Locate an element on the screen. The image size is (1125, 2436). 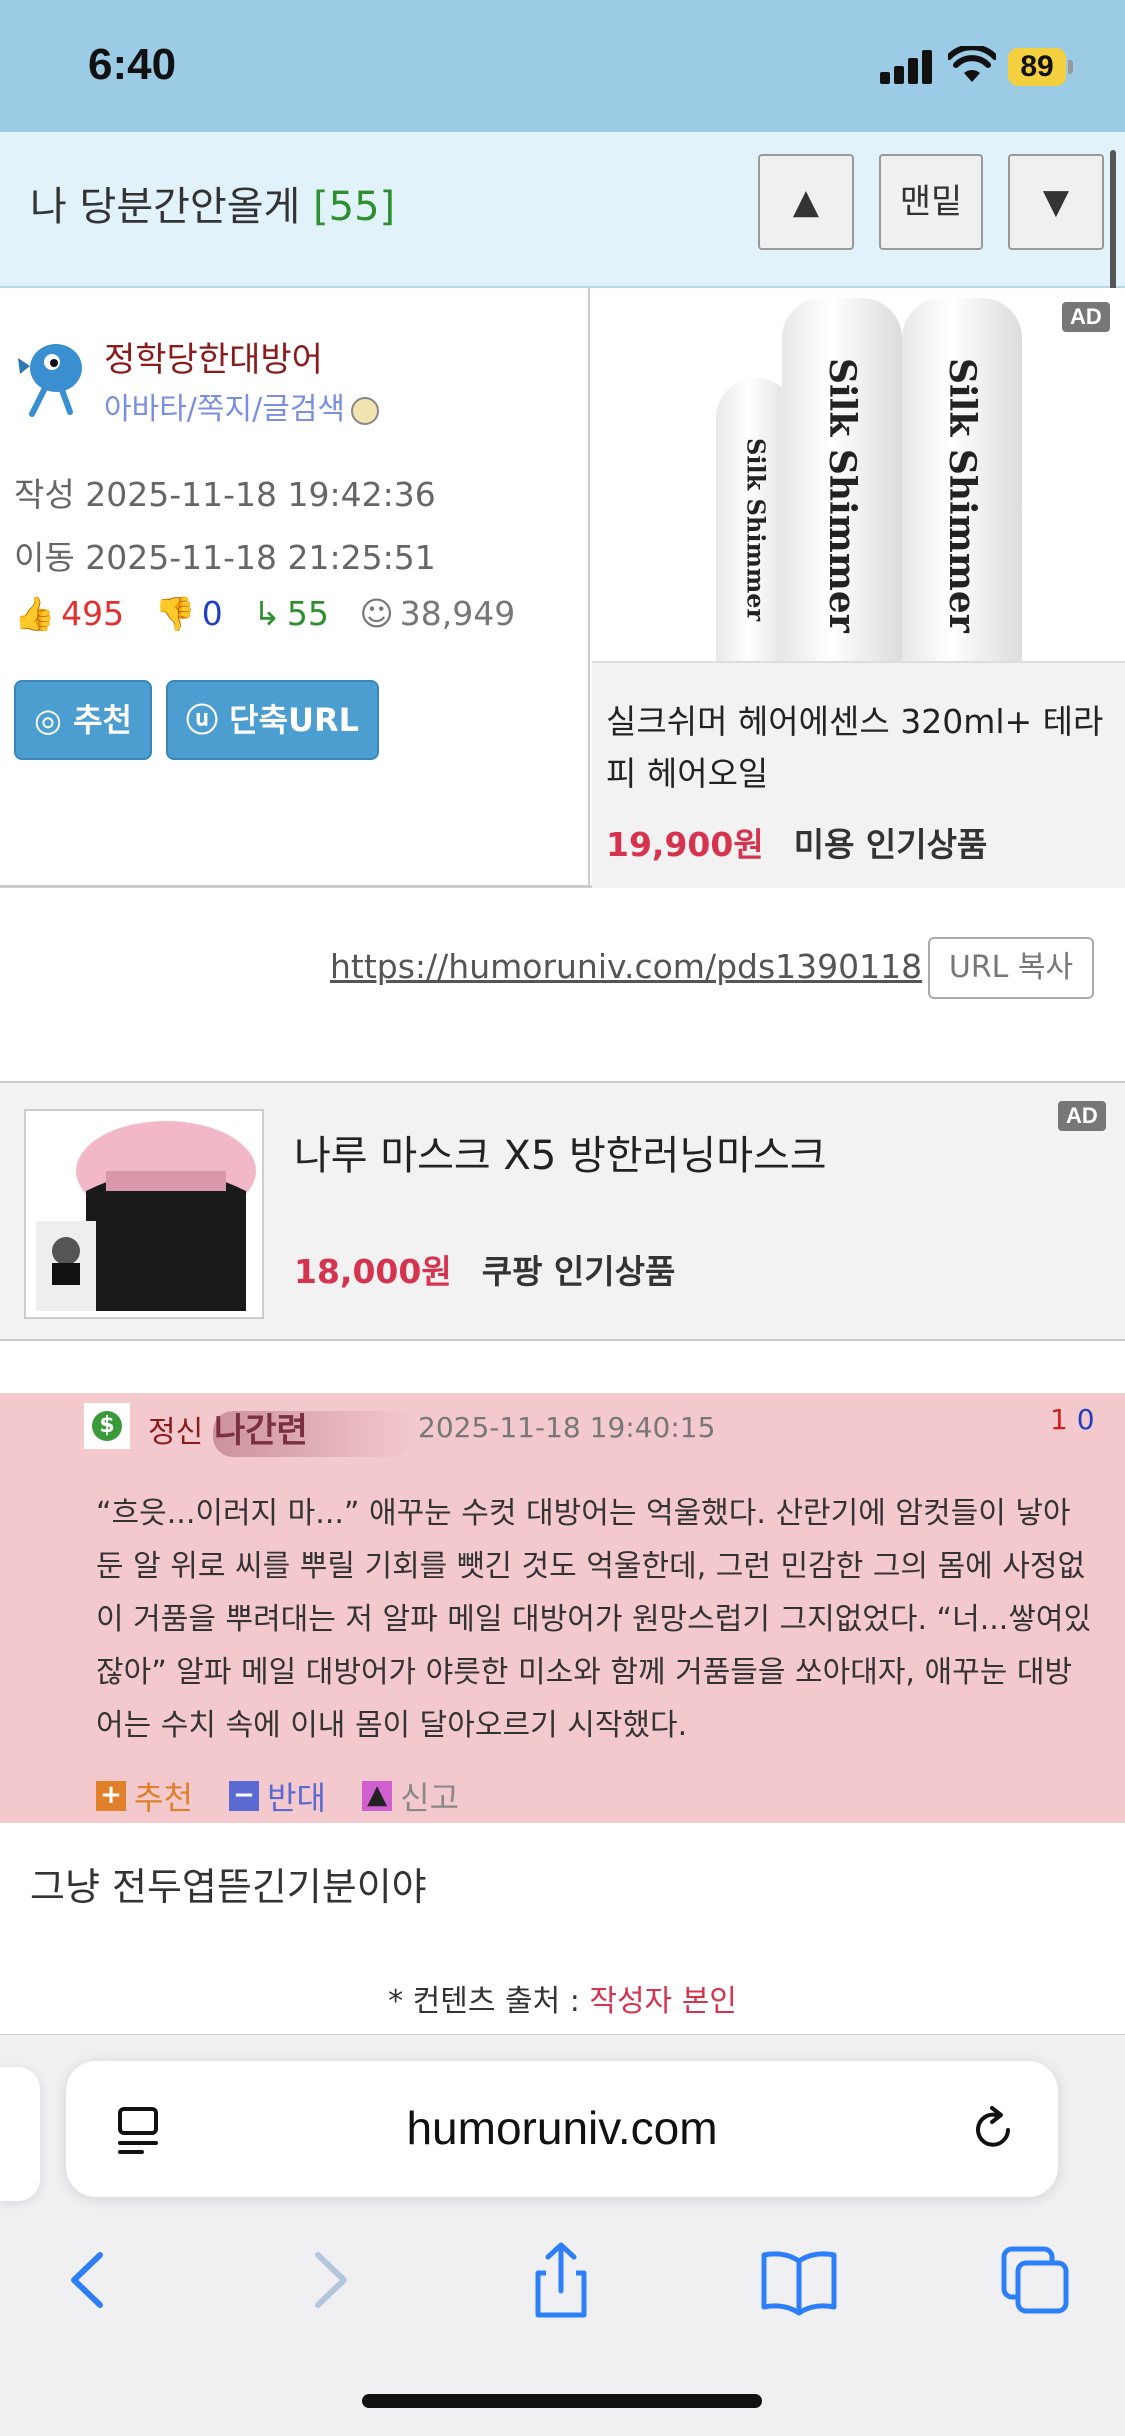
minus-icon: − is located at coordinates (244, 1796).